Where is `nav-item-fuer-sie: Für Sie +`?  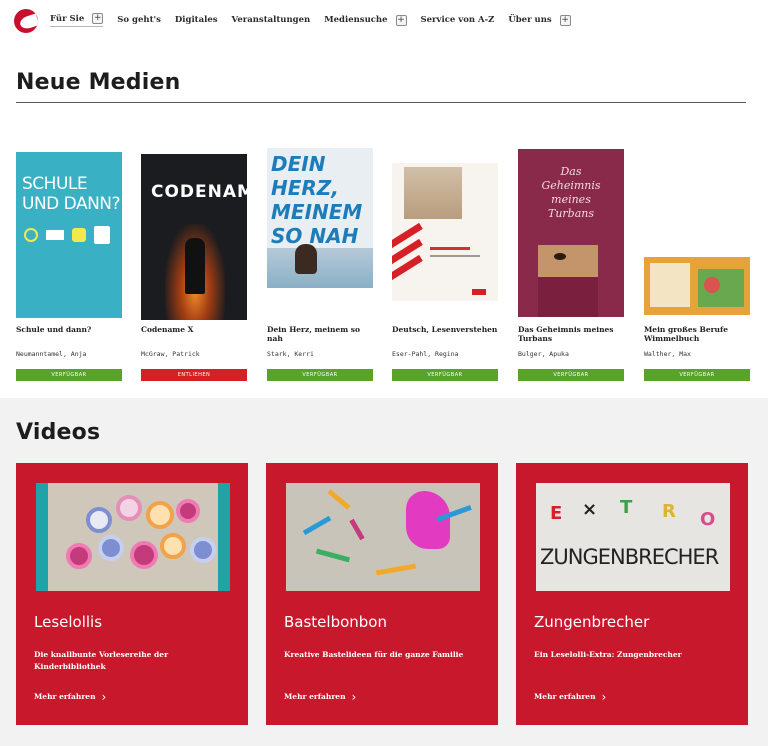 nav-item-fuer-sie: Für Sie + is located at coordinates (77, 20).